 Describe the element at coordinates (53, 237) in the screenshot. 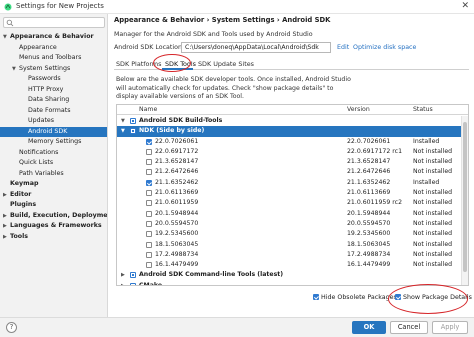

I see `sidebar-item: ▶ Tools` at that location.